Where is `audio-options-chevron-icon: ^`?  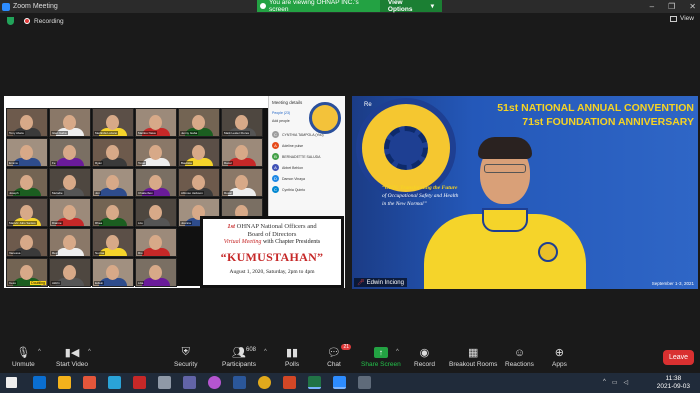
audio-options-chevron-icon: ^ is located at coordinates (39, 352).